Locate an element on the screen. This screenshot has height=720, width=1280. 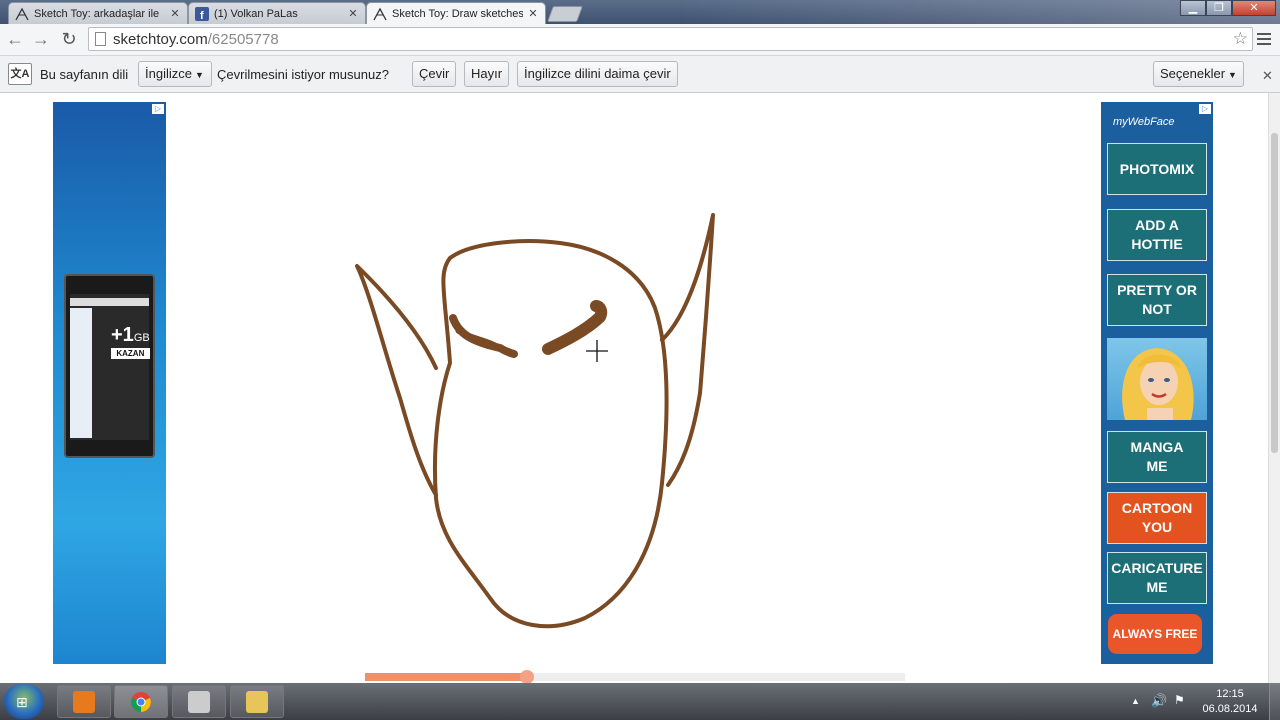
tab-title: (1) Volkan PaLas is located at coordinates (256, 13).